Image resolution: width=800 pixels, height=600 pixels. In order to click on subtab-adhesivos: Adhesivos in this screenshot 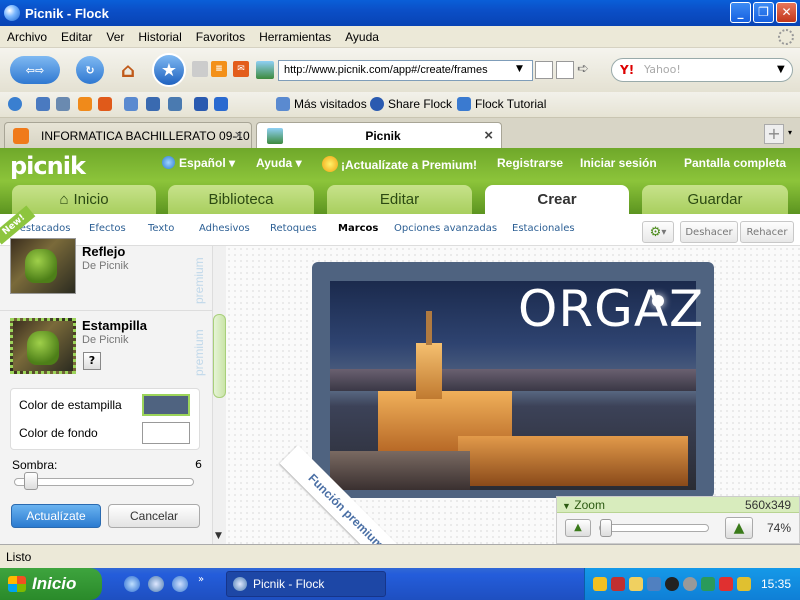, I will do `click(224, 228)`.